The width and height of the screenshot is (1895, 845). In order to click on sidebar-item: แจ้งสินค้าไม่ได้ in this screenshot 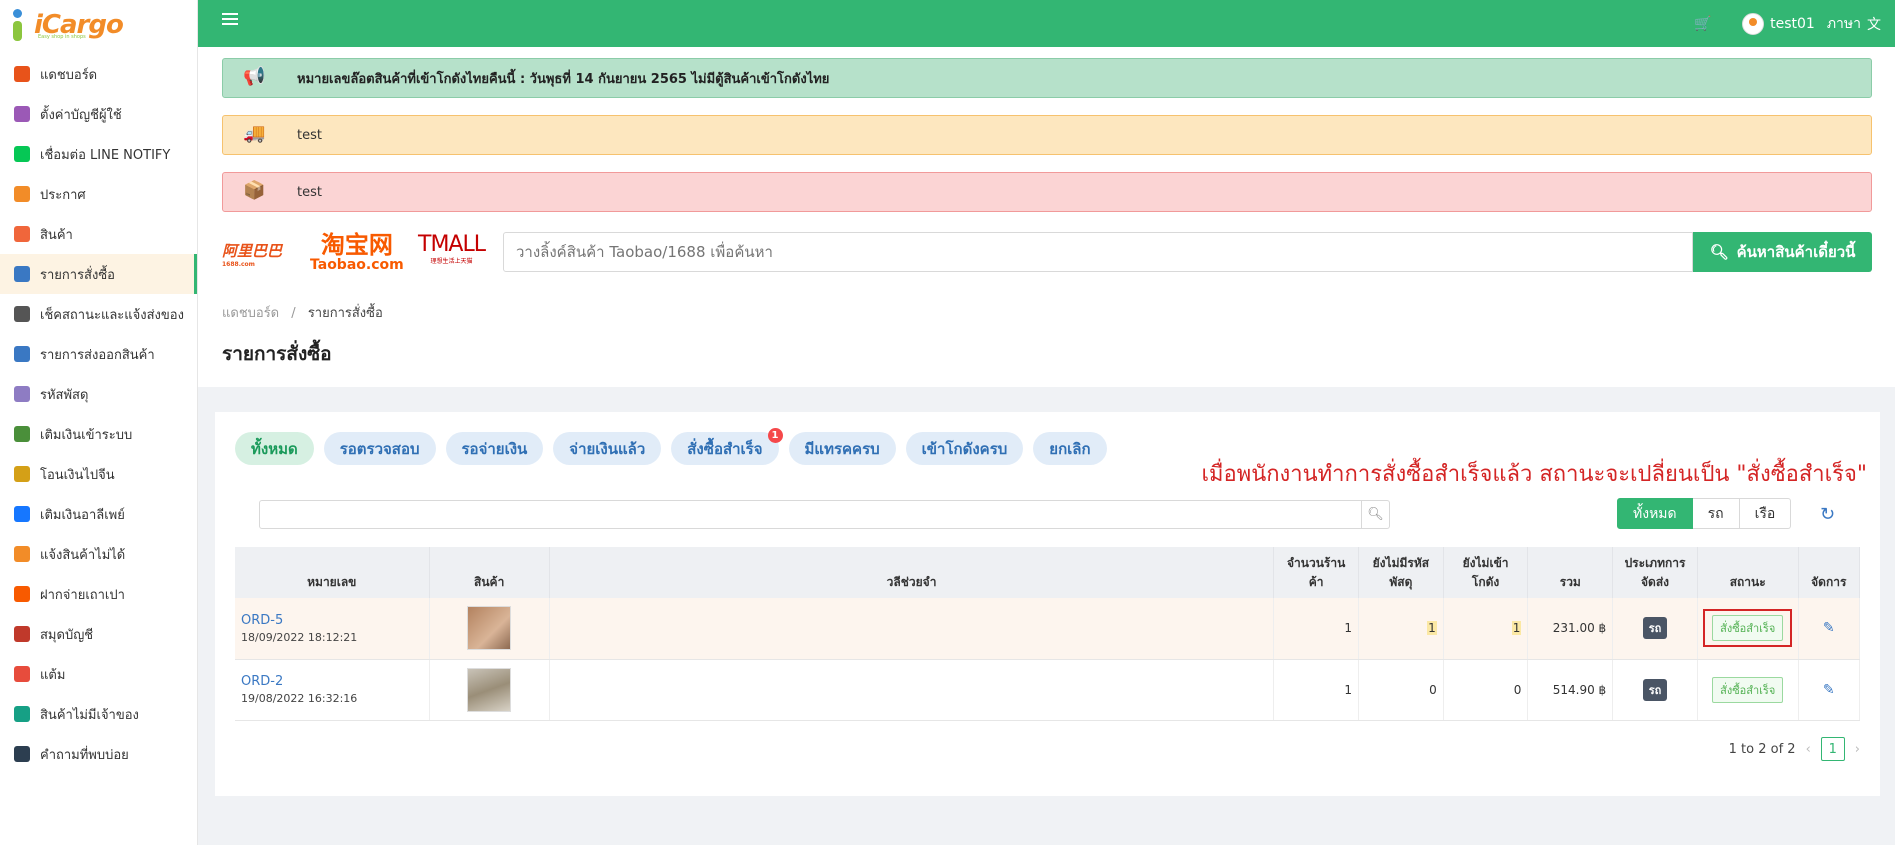, I will do `click(98, 554)`.